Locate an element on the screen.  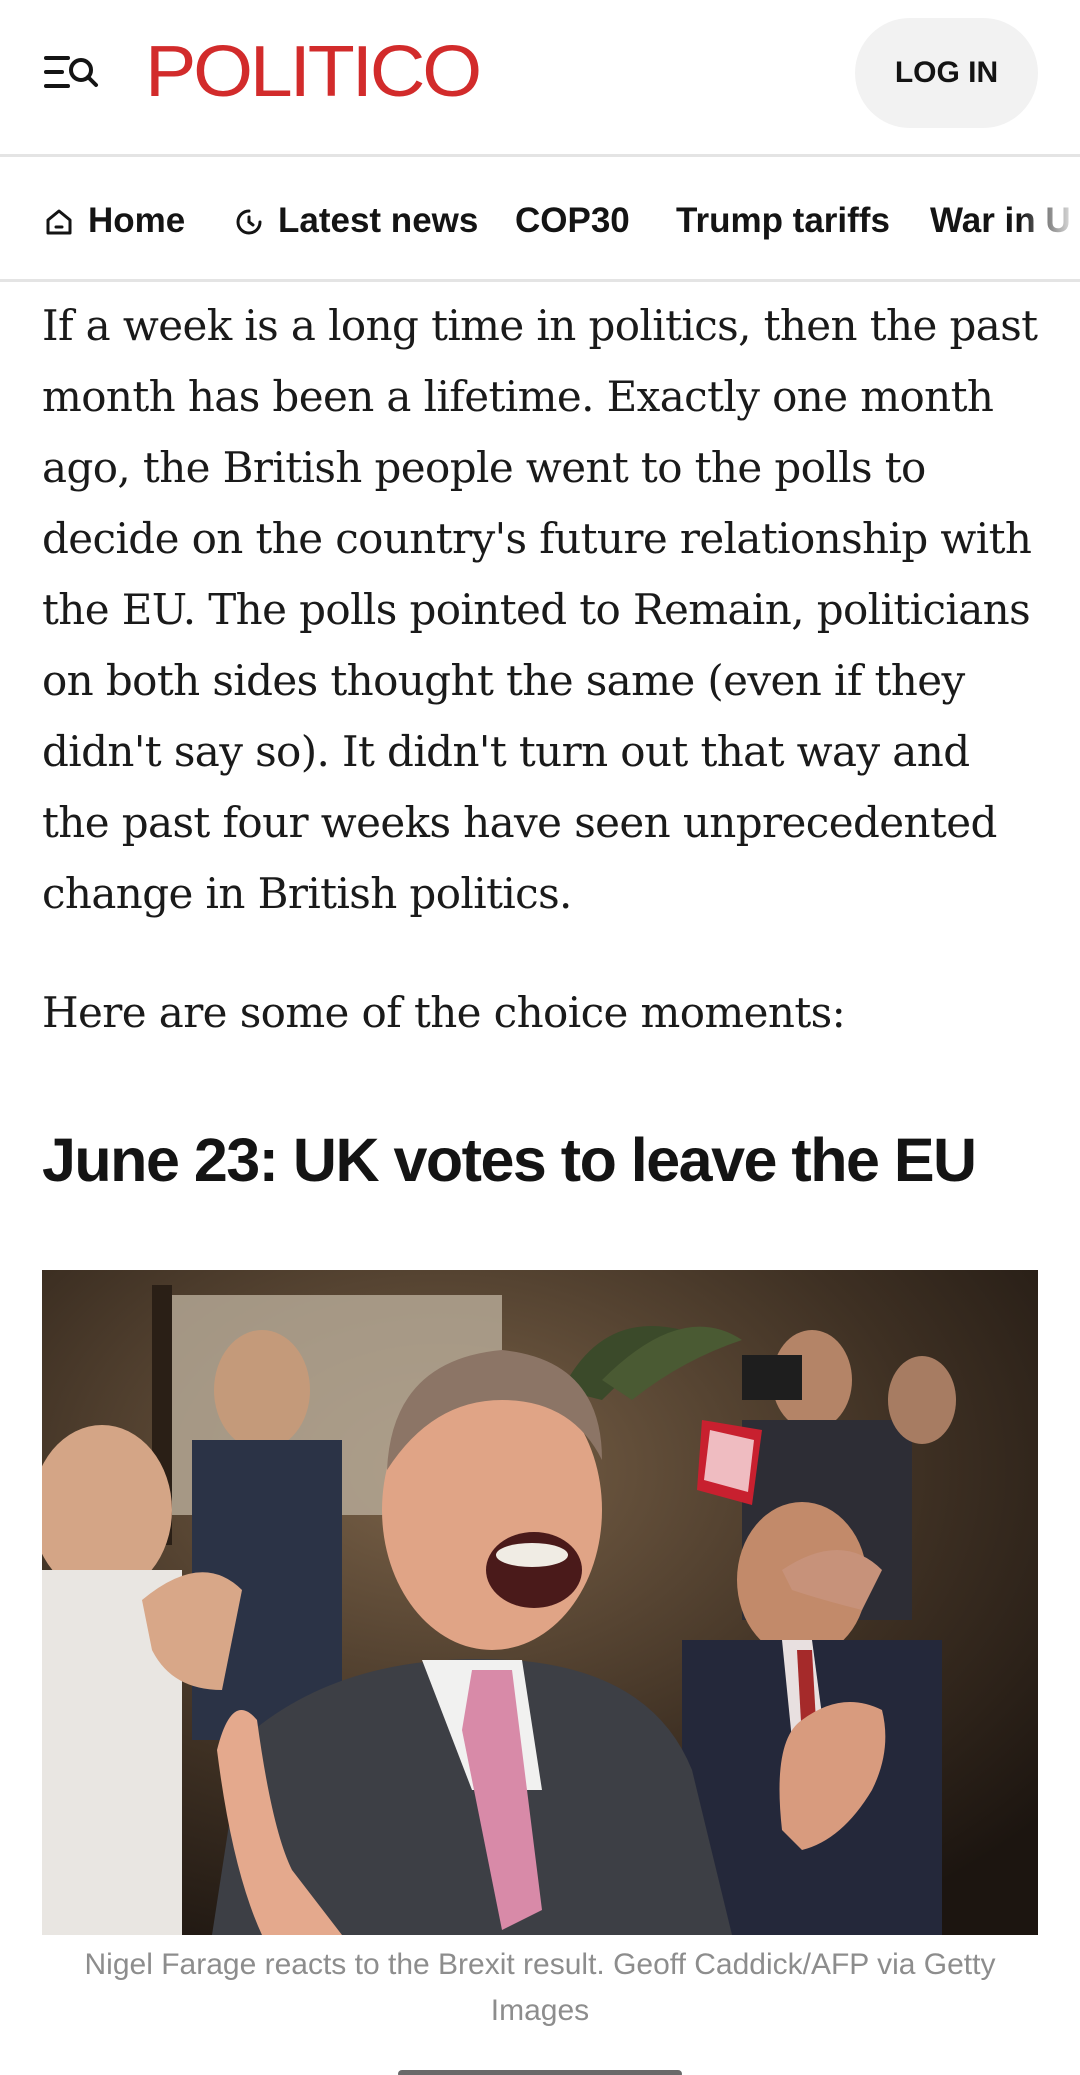
nav-item-cop30: COP30 is located at coordinates (572, 219).